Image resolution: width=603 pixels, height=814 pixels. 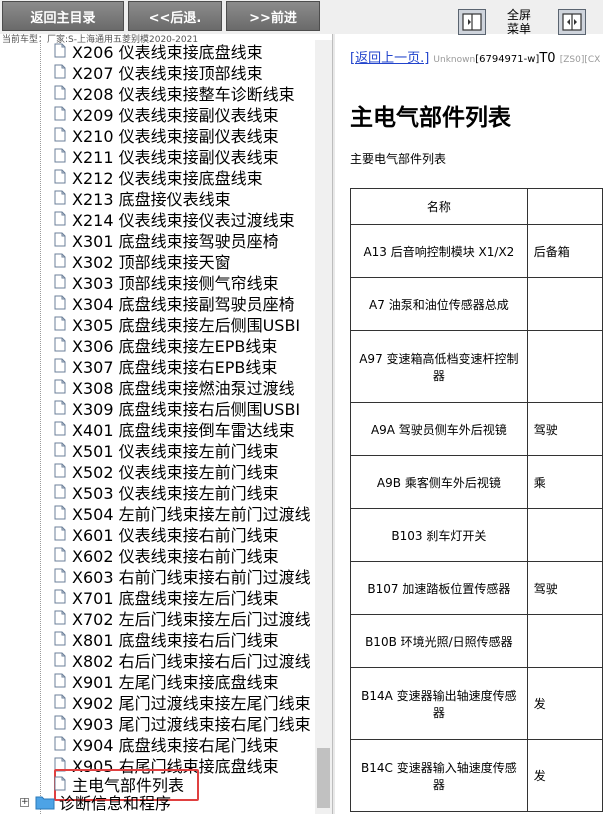 I want to click on tree-item: X308 底盘线束接燃油泵过渡线, so click(x=174, y=387).